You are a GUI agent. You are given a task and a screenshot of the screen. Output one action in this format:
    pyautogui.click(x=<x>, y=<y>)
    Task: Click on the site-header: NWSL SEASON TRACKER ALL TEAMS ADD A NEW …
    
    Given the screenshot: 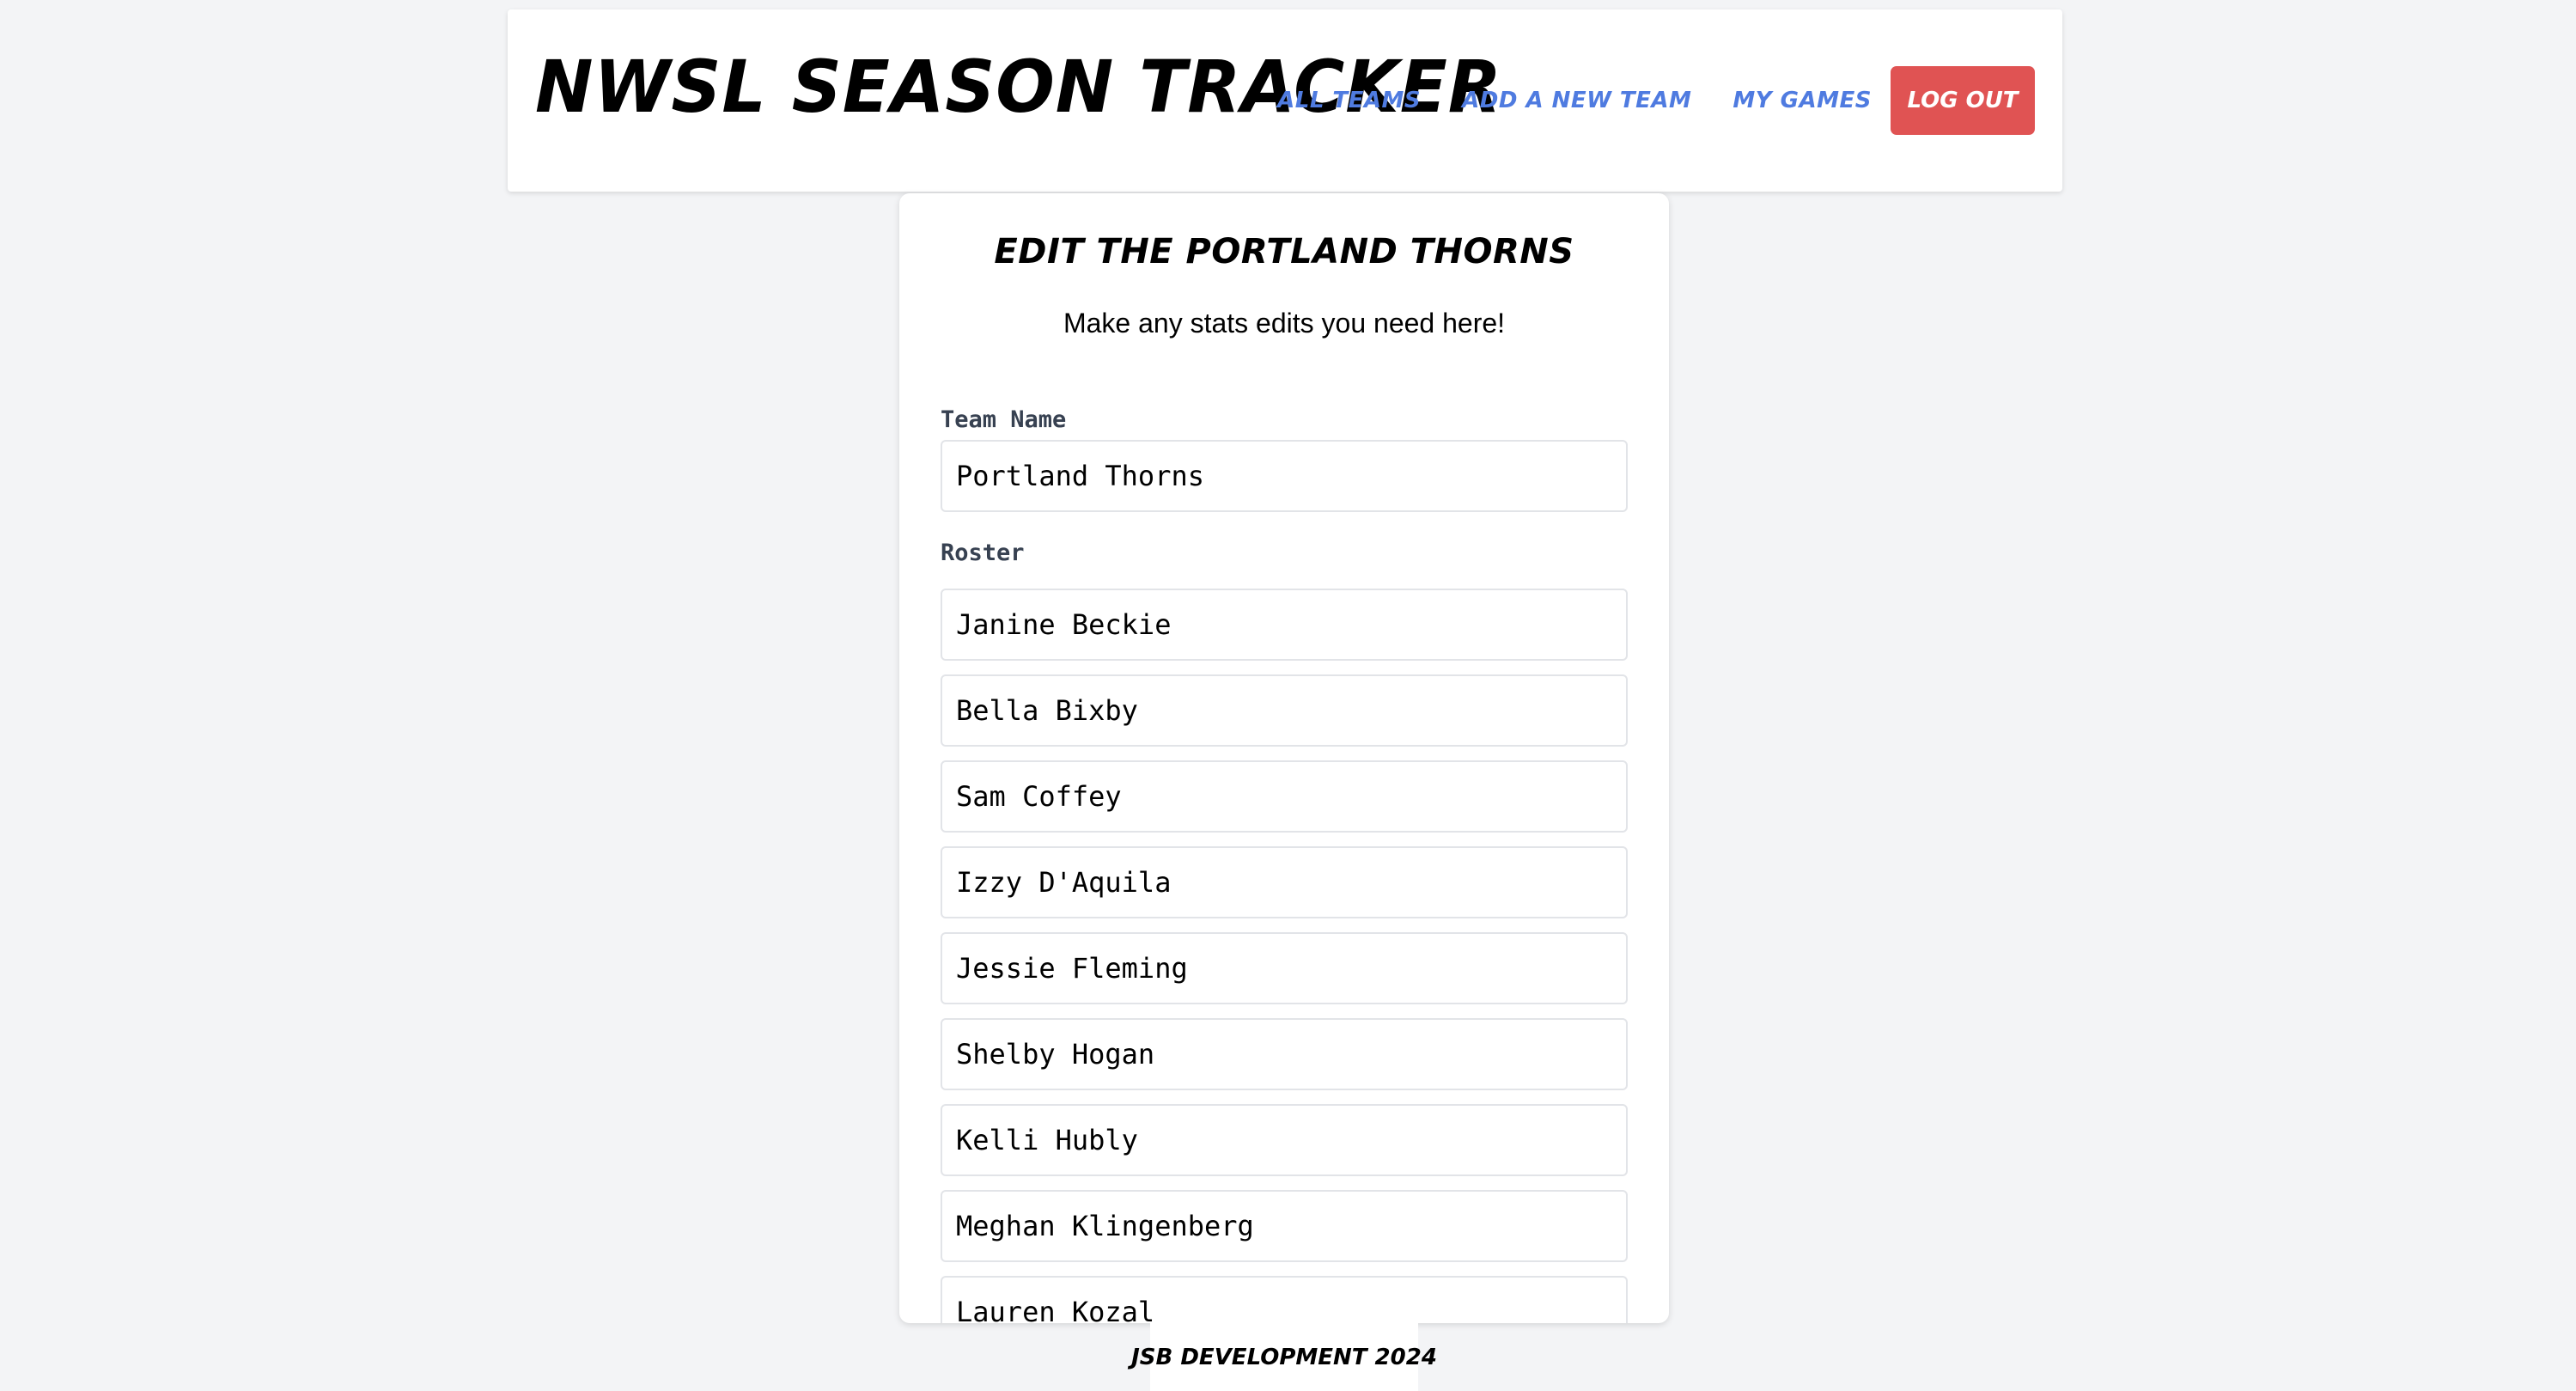 What is the action you would take?
    pyautogui.click(x=1285, y=100)
    